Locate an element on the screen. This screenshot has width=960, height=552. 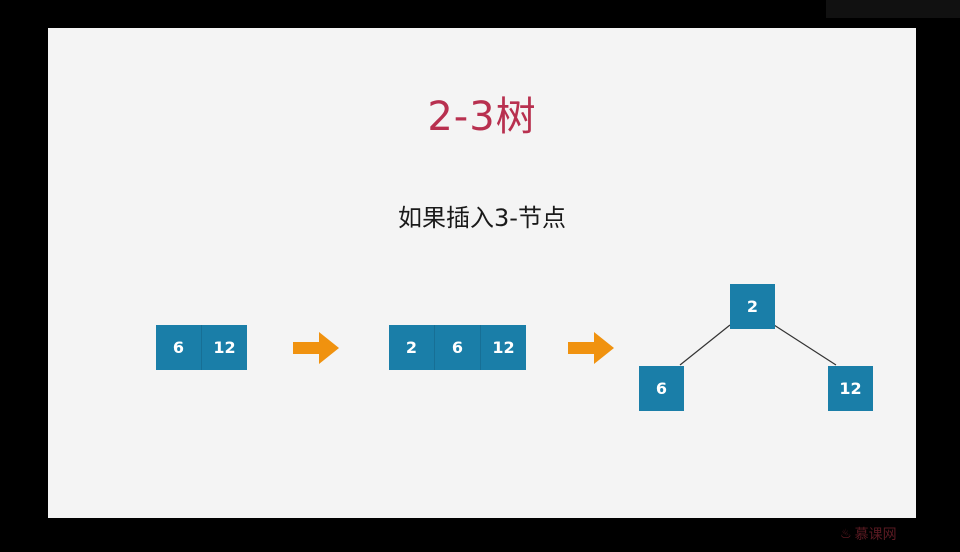
watermark: ♨ 慕课网 is located at coordinates (868, 534).